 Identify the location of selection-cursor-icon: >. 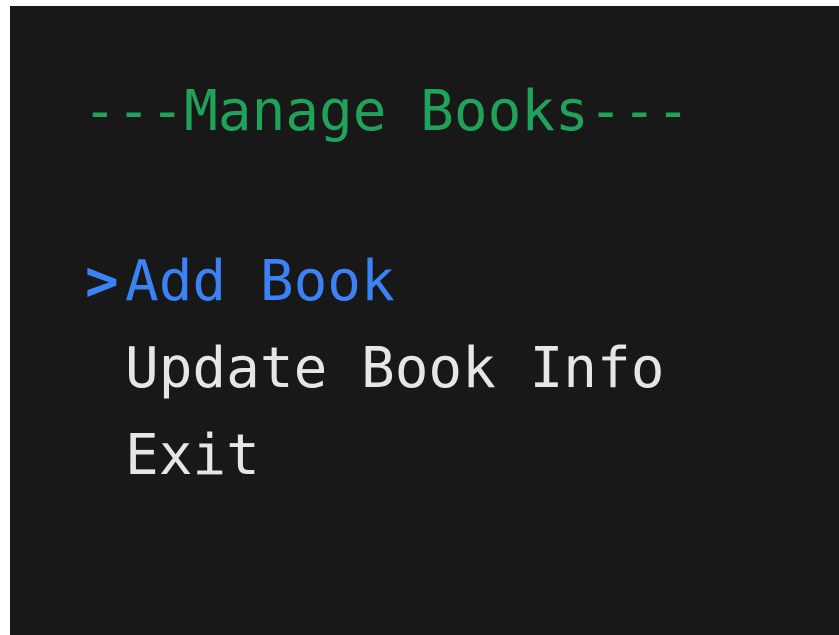
(102, 281).